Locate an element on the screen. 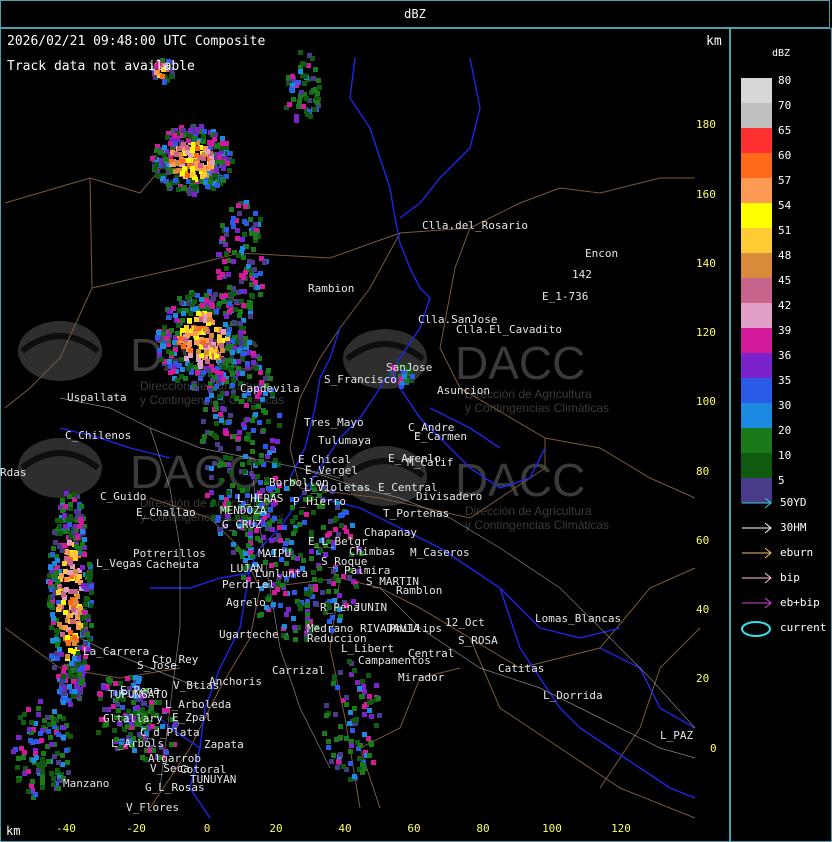 This screenshot has height=842, width=832. town-label: Uspallata is located at coordinates (97, 397).